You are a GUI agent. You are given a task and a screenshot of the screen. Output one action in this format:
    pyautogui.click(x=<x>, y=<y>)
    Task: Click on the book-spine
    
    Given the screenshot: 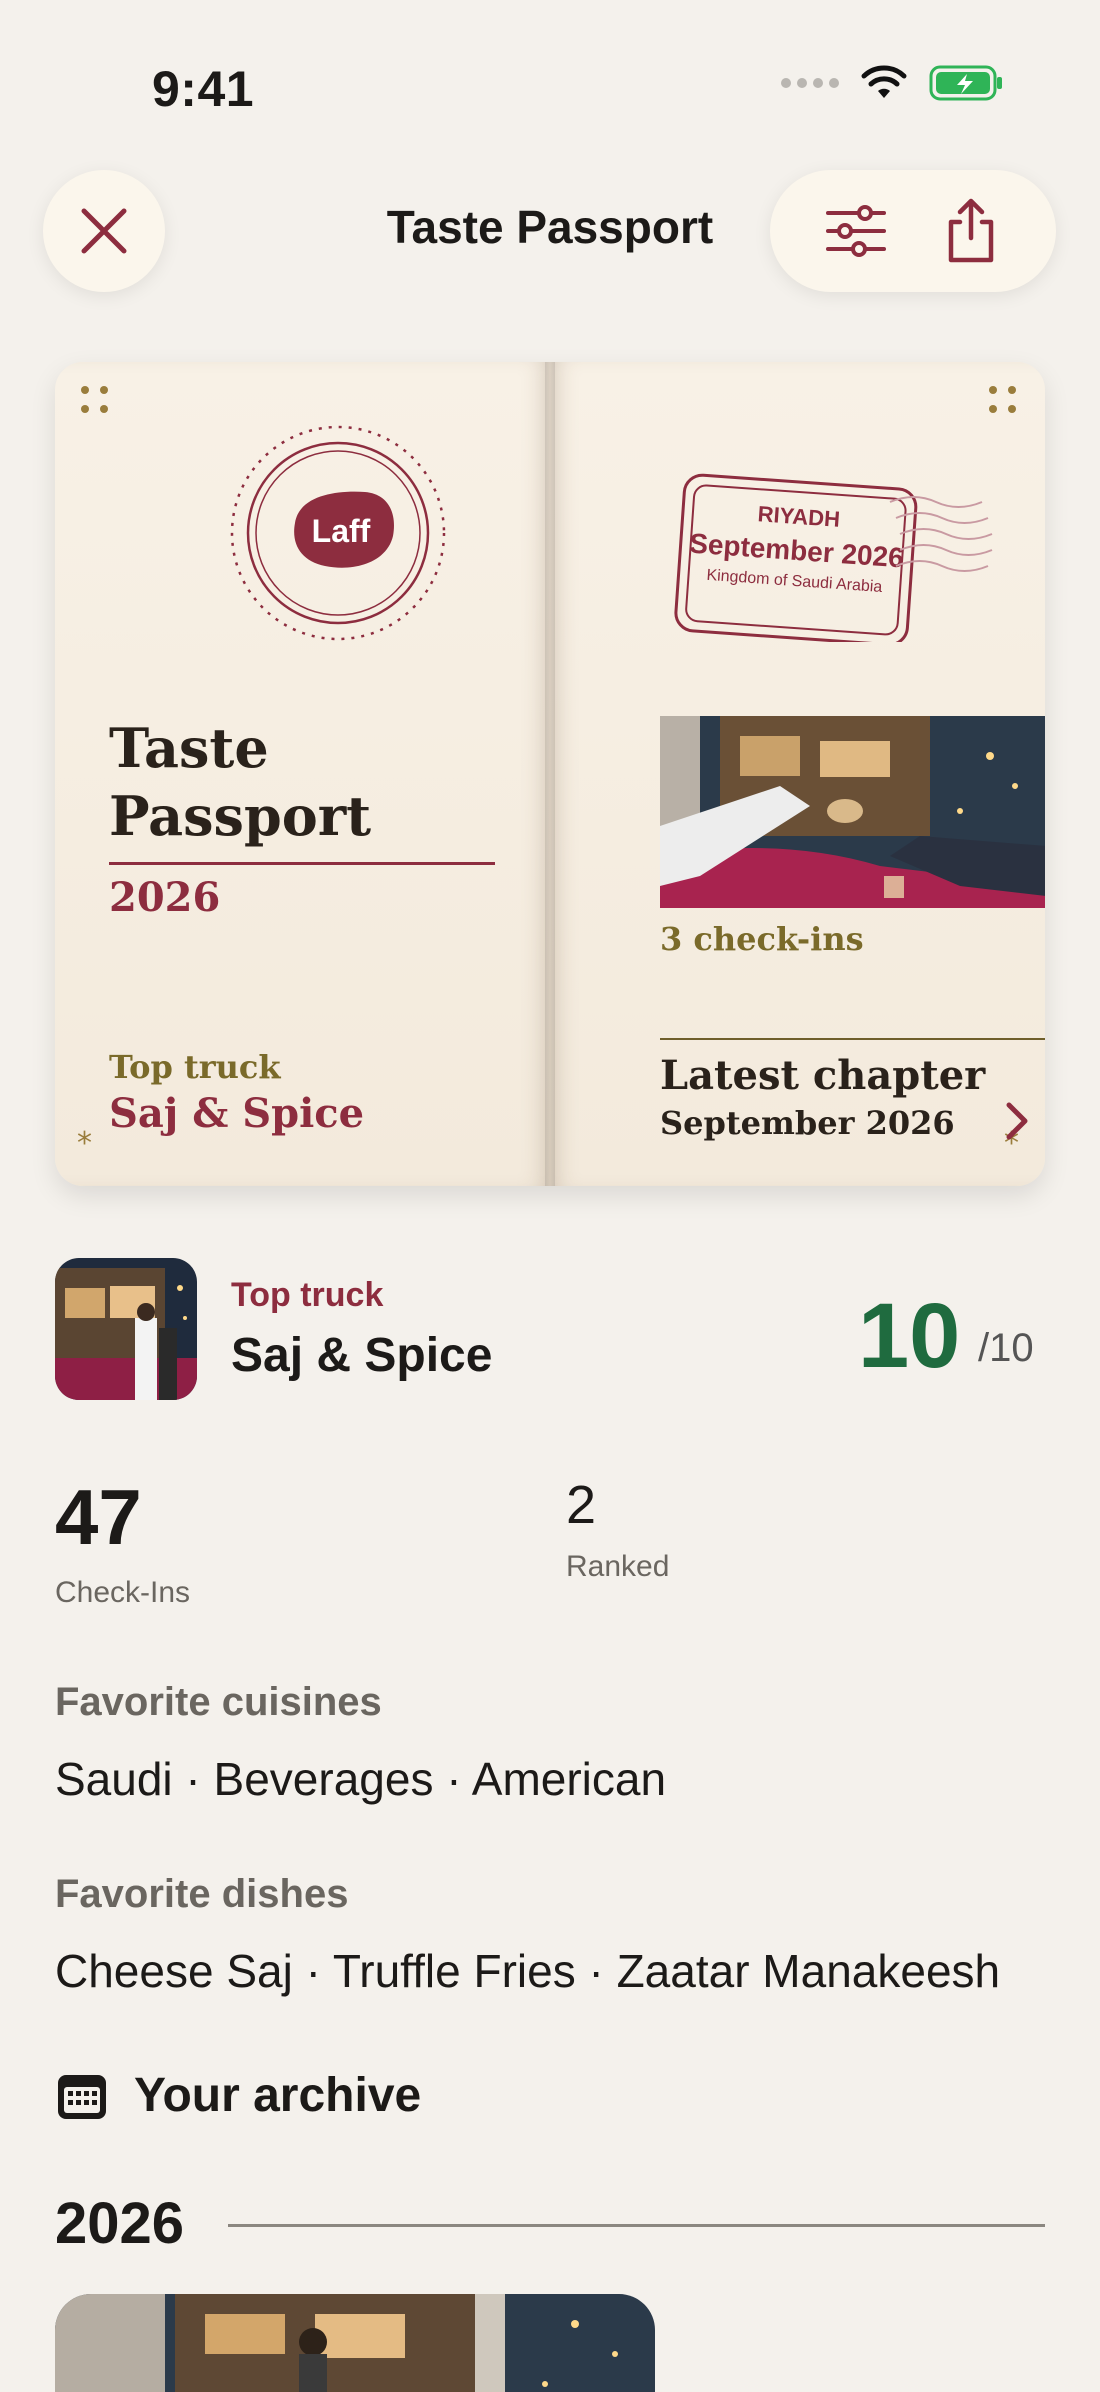 What is the action you would take?
    pyautogui.click(x=550, y=774)
    